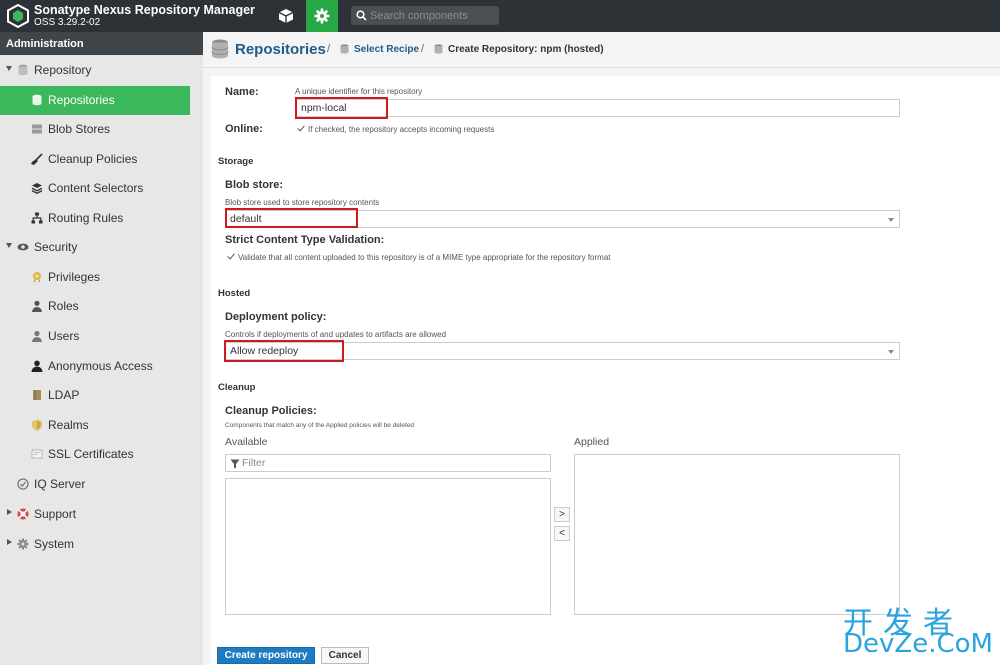  What do you see at coordinates (280, 49) in the screenshot?
I see `breadcrumb-repositories: Repositories` at bounding box center [280, 49].